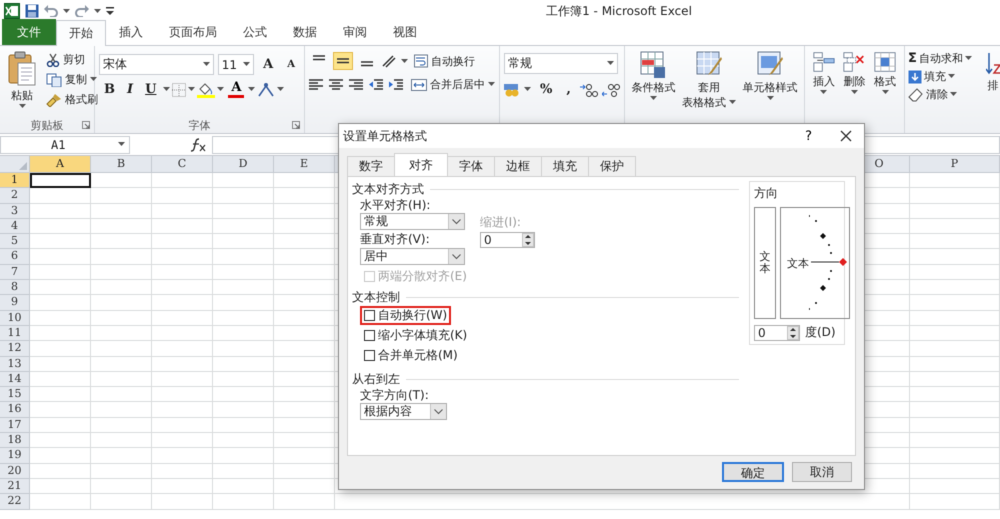 Image resolution: width=1000 pixels, height=519 pixels. I want to click on column-header: D, so click(243, 164).